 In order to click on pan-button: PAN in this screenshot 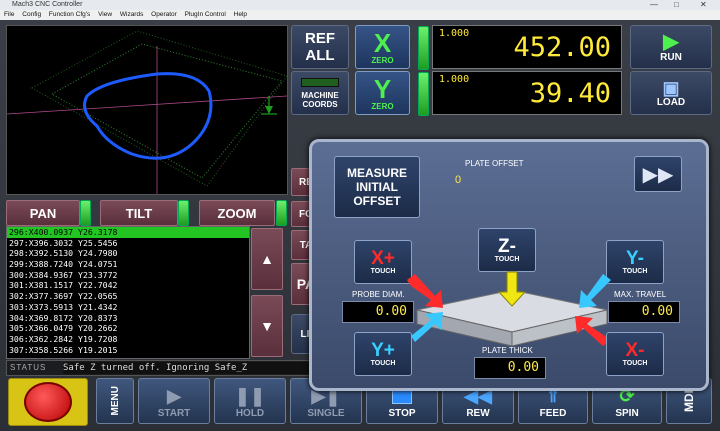, I will do `click(43, 213)`.